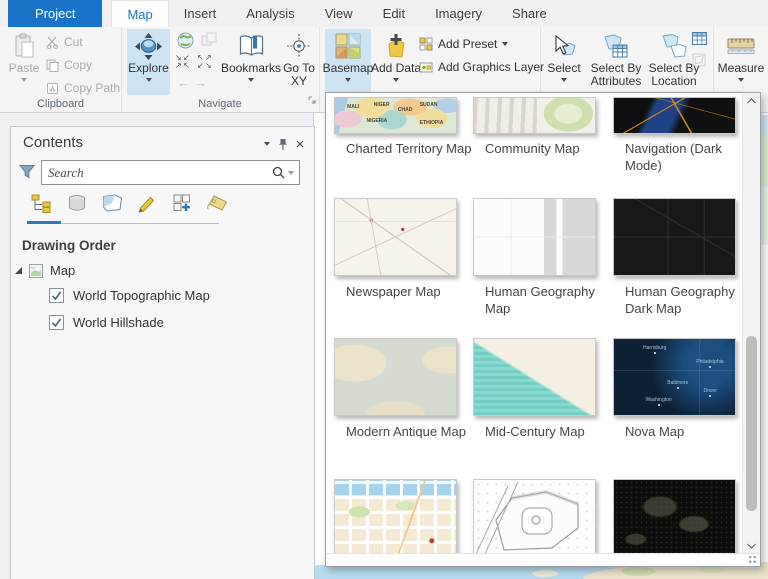 This screenshot has width=768, height=579. I want to click on tab-project: Project, so click(55, 13).